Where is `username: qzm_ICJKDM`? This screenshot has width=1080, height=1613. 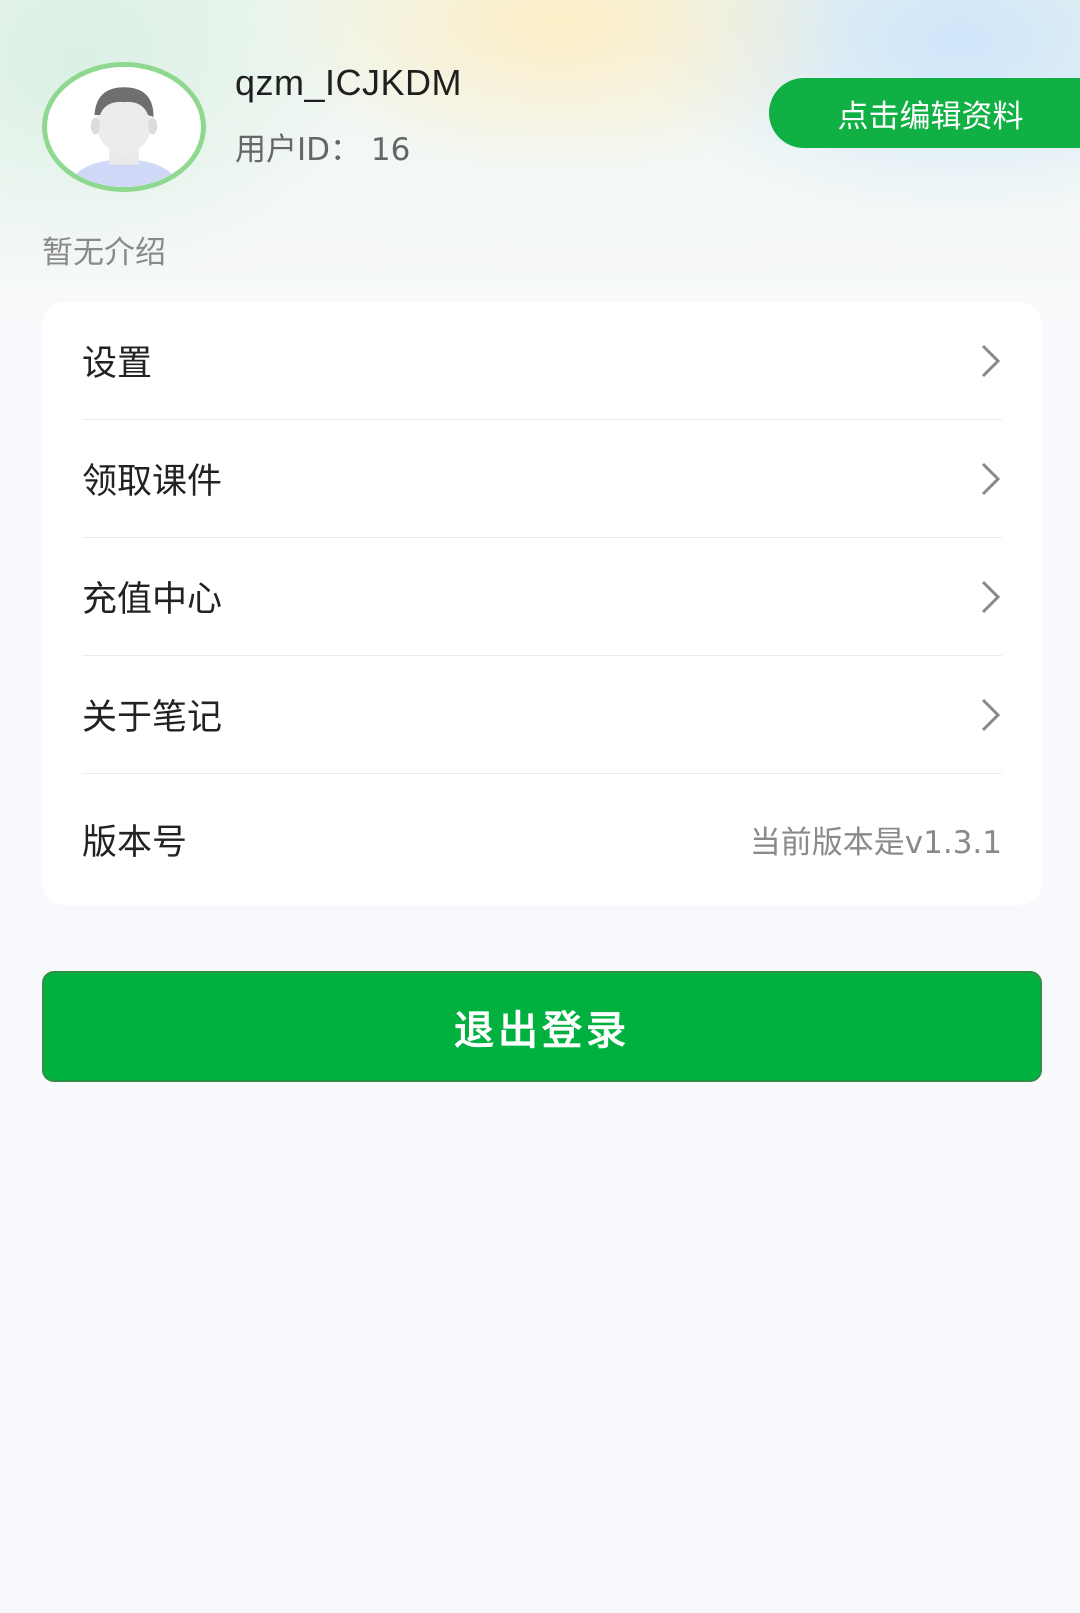
username: qzm_ICJKDM is located at coordinates (349, 82).